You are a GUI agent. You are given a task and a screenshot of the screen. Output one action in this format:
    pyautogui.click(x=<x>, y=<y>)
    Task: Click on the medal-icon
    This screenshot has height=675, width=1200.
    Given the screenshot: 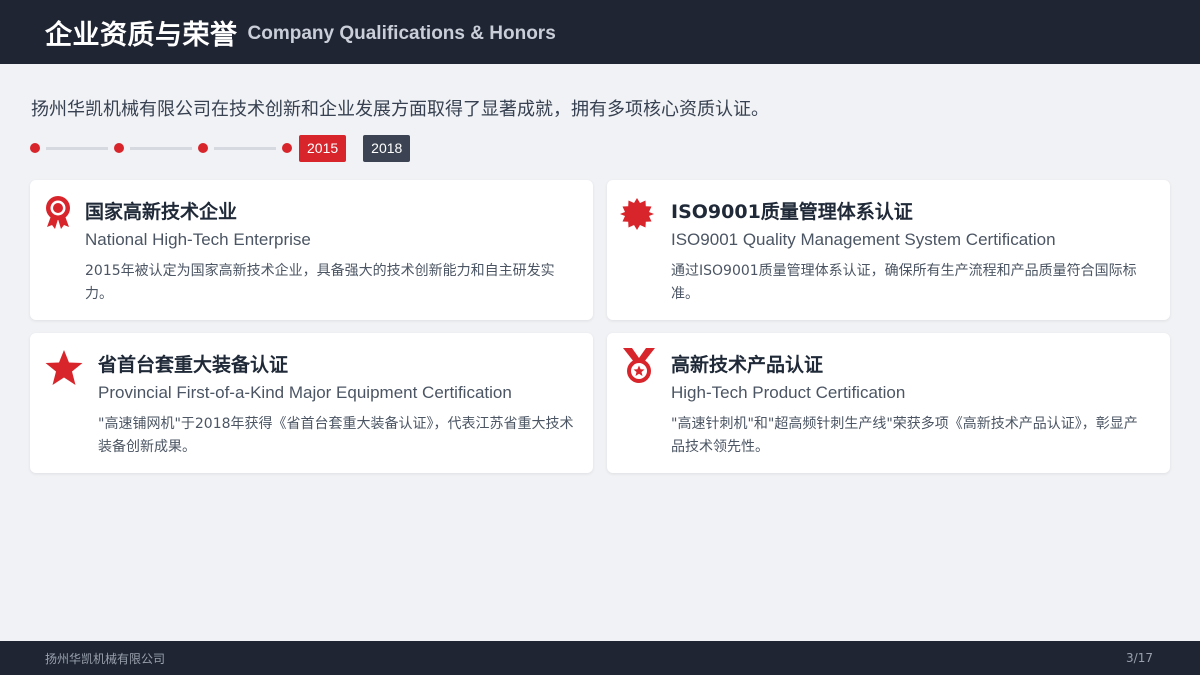 What is the action you would take?
    pyautogui.click(x=639, y=366)
    